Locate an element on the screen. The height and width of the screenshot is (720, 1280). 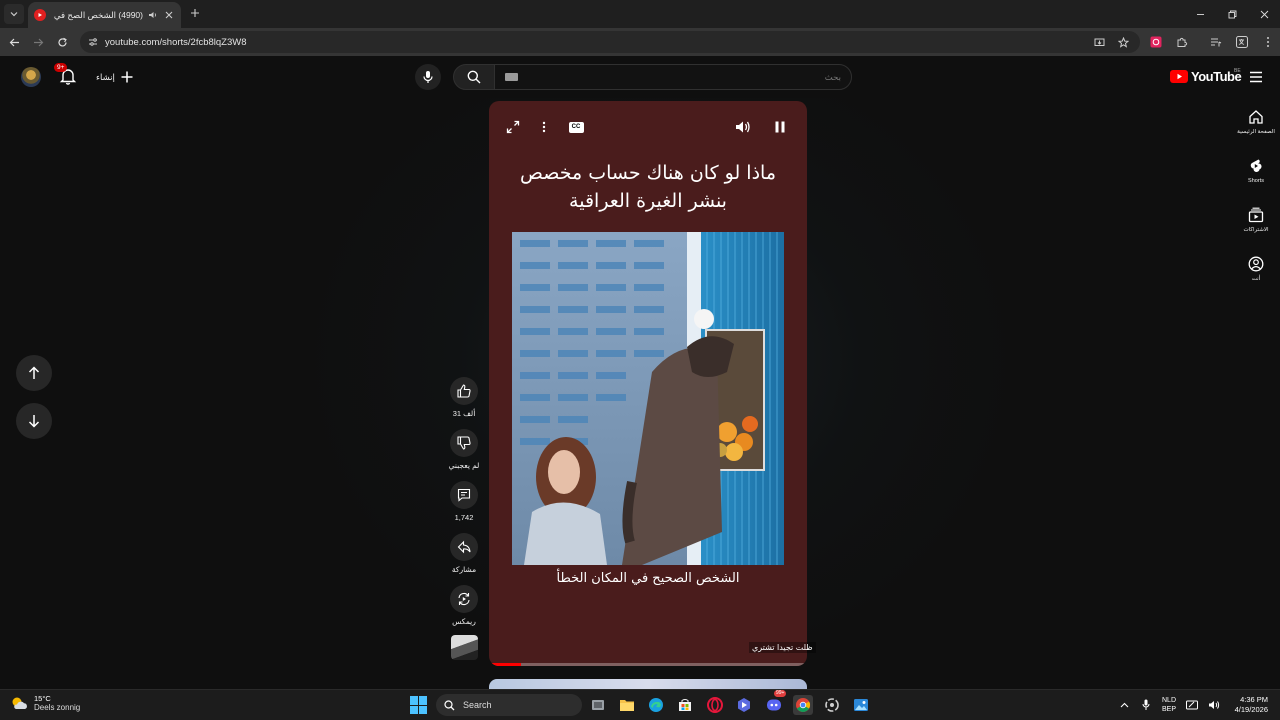
pause-icon is located at coordinates (780, 127).